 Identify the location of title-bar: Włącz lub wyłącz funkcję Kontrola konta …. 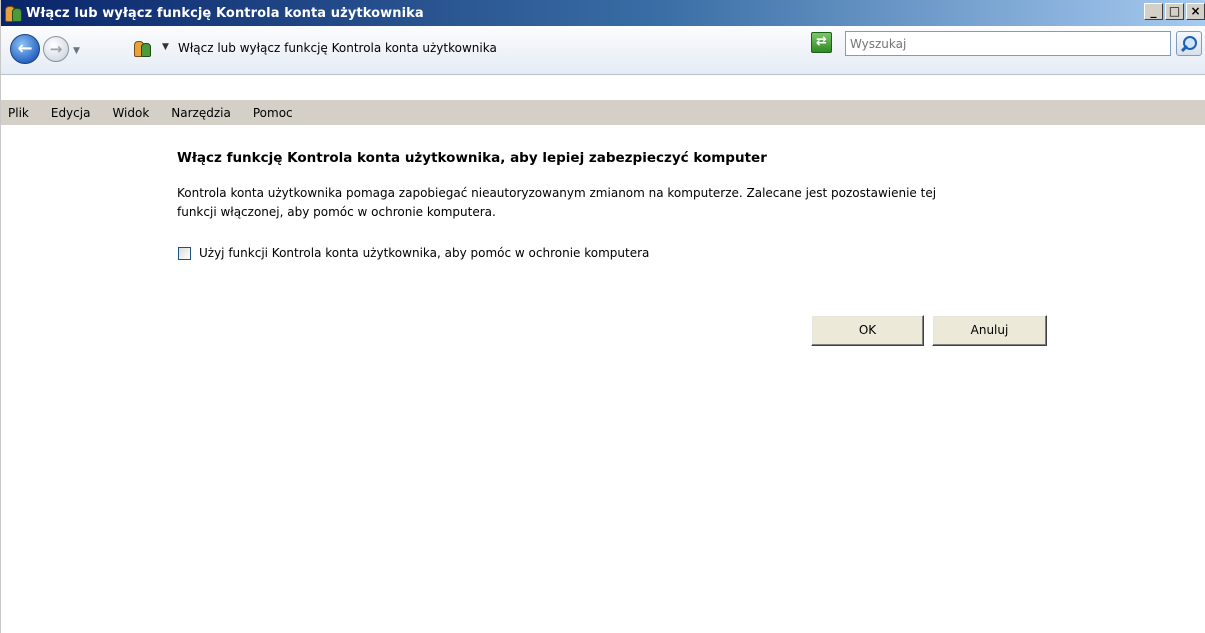
(602, 13).